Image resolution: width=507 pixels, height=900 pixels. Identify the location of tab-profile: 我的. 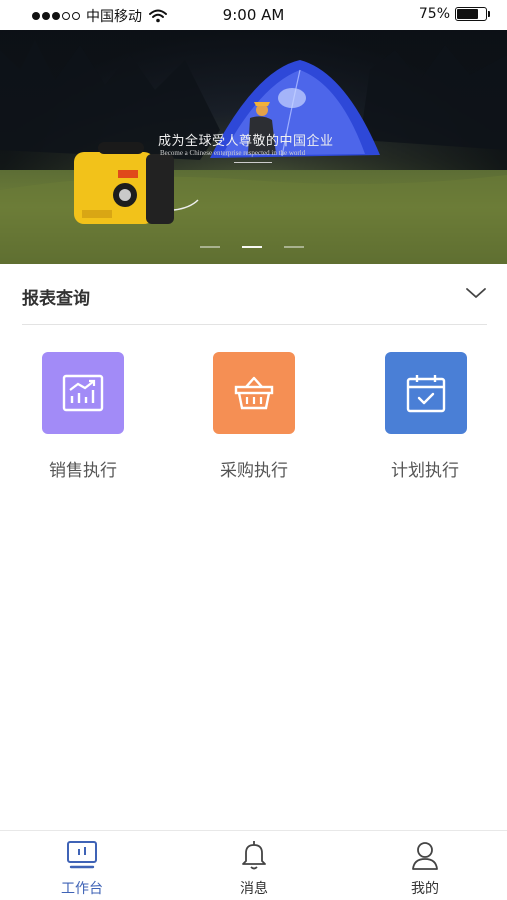
(425, 865).